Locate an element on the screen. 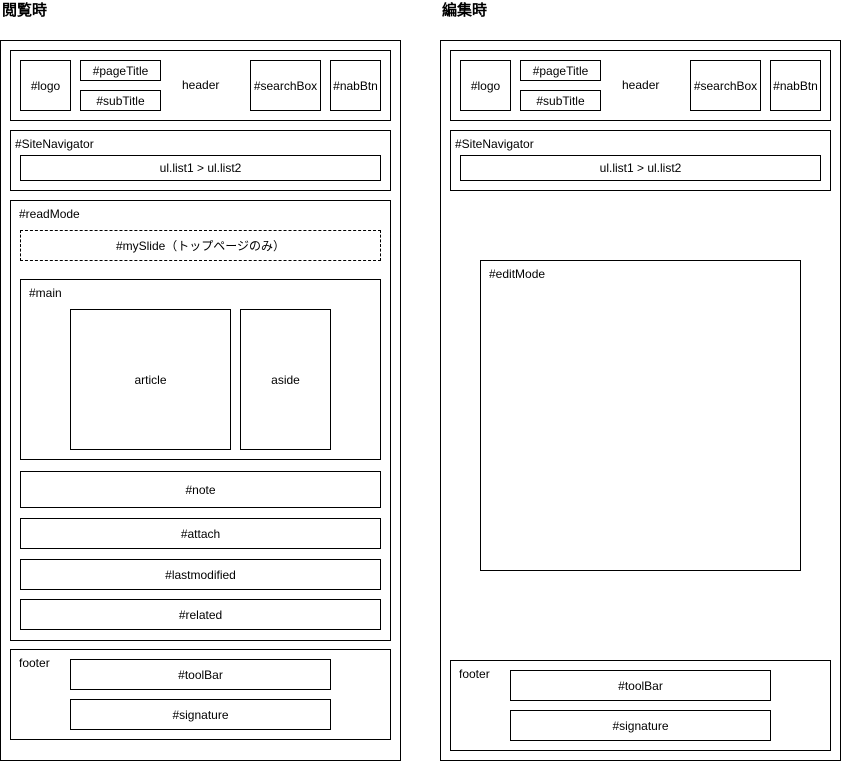 This screenshot has width=841, height=761. edit-panel-title: 編集時 is located at coordinates (465, 10).